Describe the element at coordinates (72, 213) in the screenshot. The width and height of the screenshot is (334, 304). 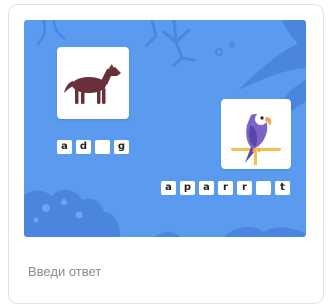
I see `seabed-decor` at that location.